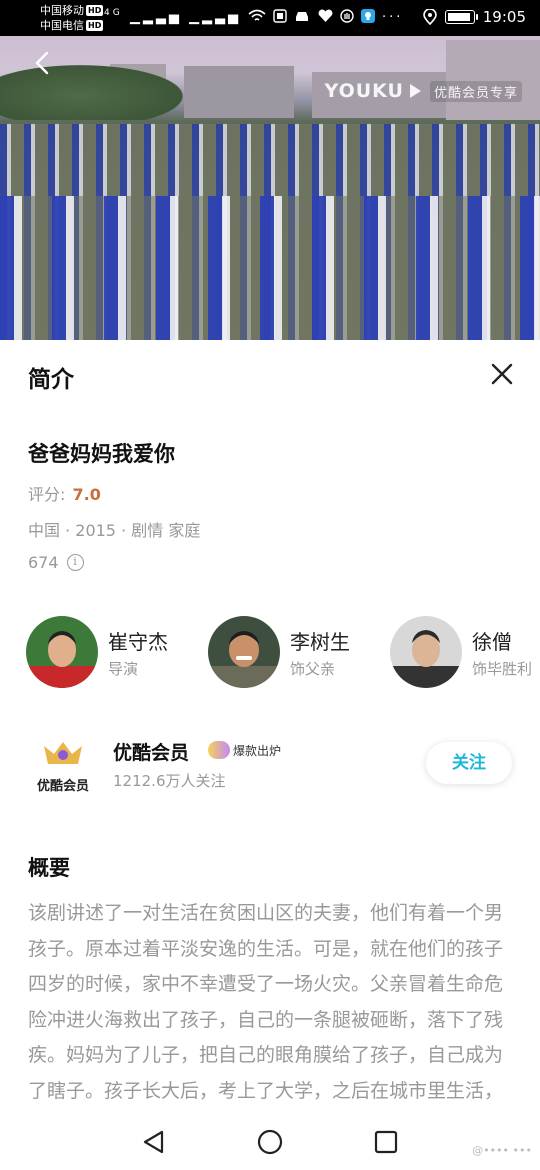 Image resolution: width=540 pixels, height=1170 pixels. Describe the element at coordinates (169, 781) in the screenshot. I see `follower-count: 1212.6万人关注` at that location.